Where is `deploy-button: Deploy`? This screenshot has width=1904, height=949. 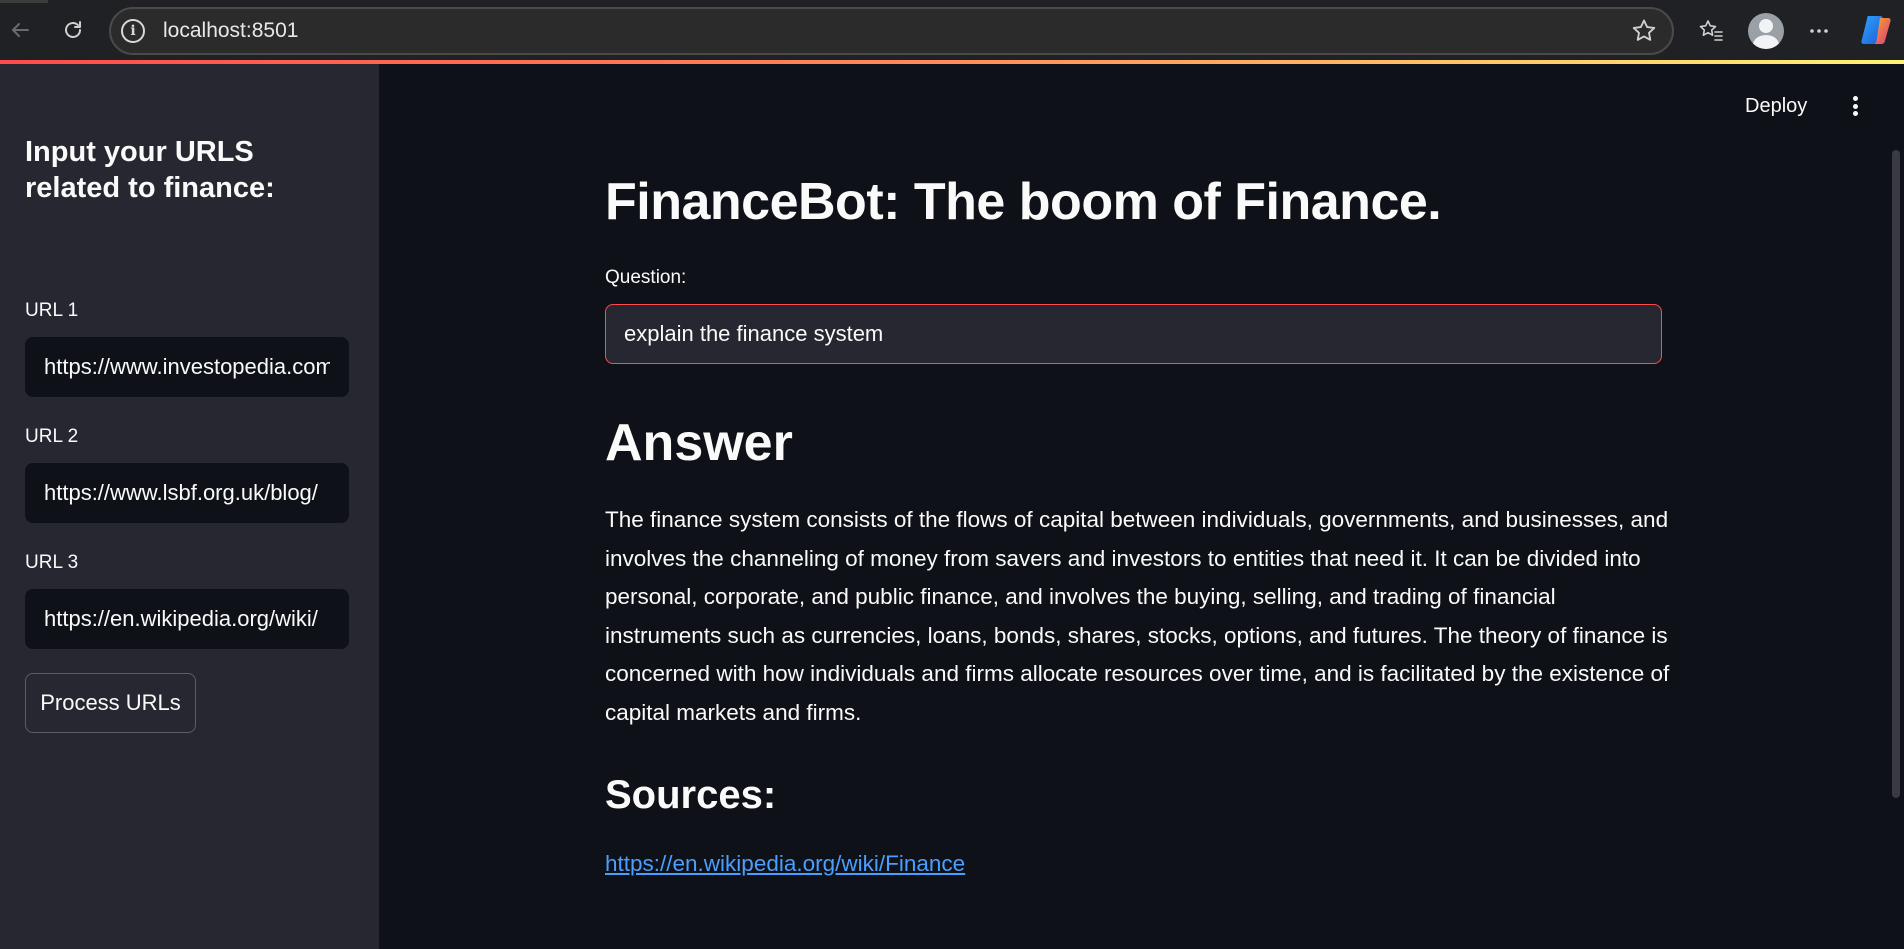 deploy-button: Deploy is located at coordinates (1776, 106).